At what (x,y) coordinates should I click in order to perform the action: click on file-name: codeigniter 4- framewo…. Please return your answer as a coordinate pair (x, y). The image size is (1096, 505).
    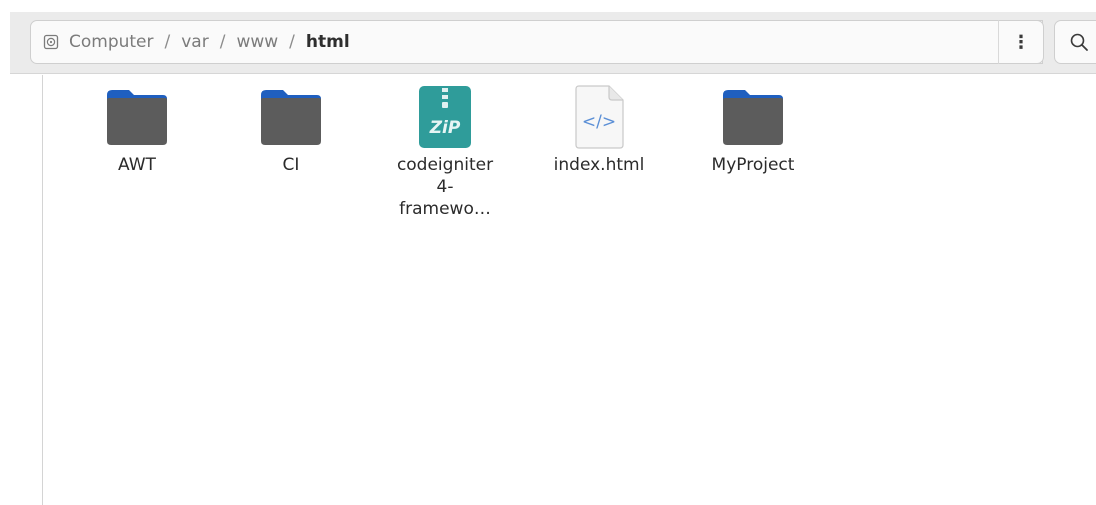
    Looking at the image, I should click on (445, 187).